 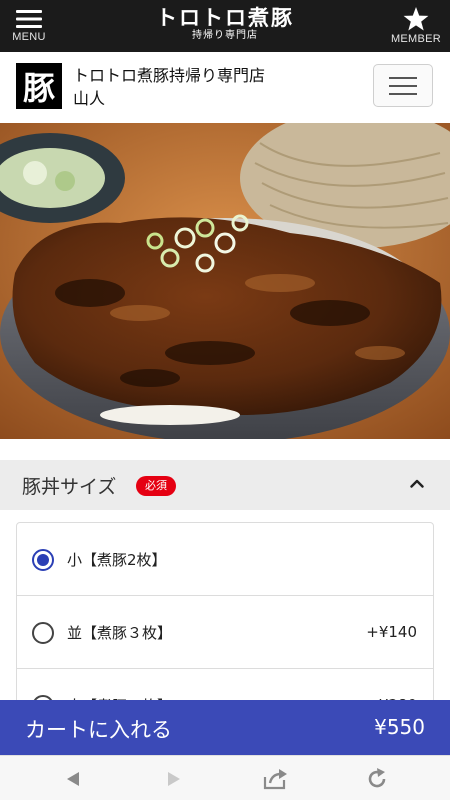 I want to click on shop-logo: 豚, so click(x=39, y=86).